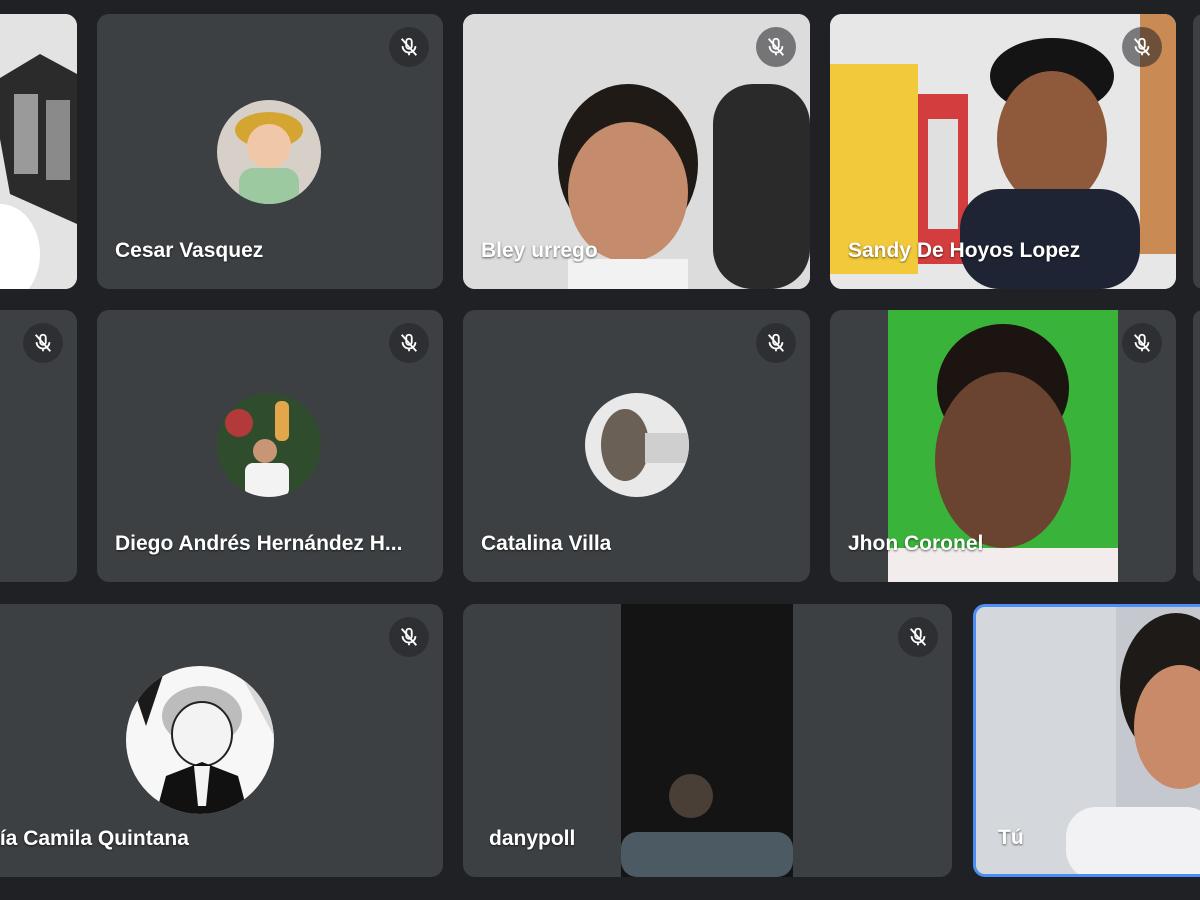 This screenshot has width=1200, height=900. I want to click on participant-tile: Sandy De Hoyos Lopez, so click(1003, 151).